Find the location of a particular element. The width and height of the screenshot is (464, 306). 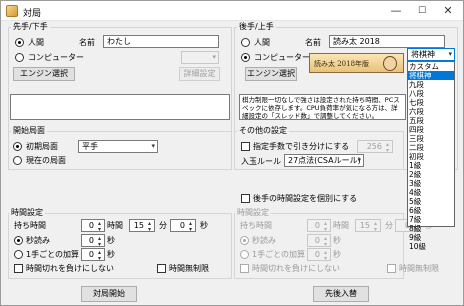

sente-hours-stepper: 0 is located at coordinates (93, 225).